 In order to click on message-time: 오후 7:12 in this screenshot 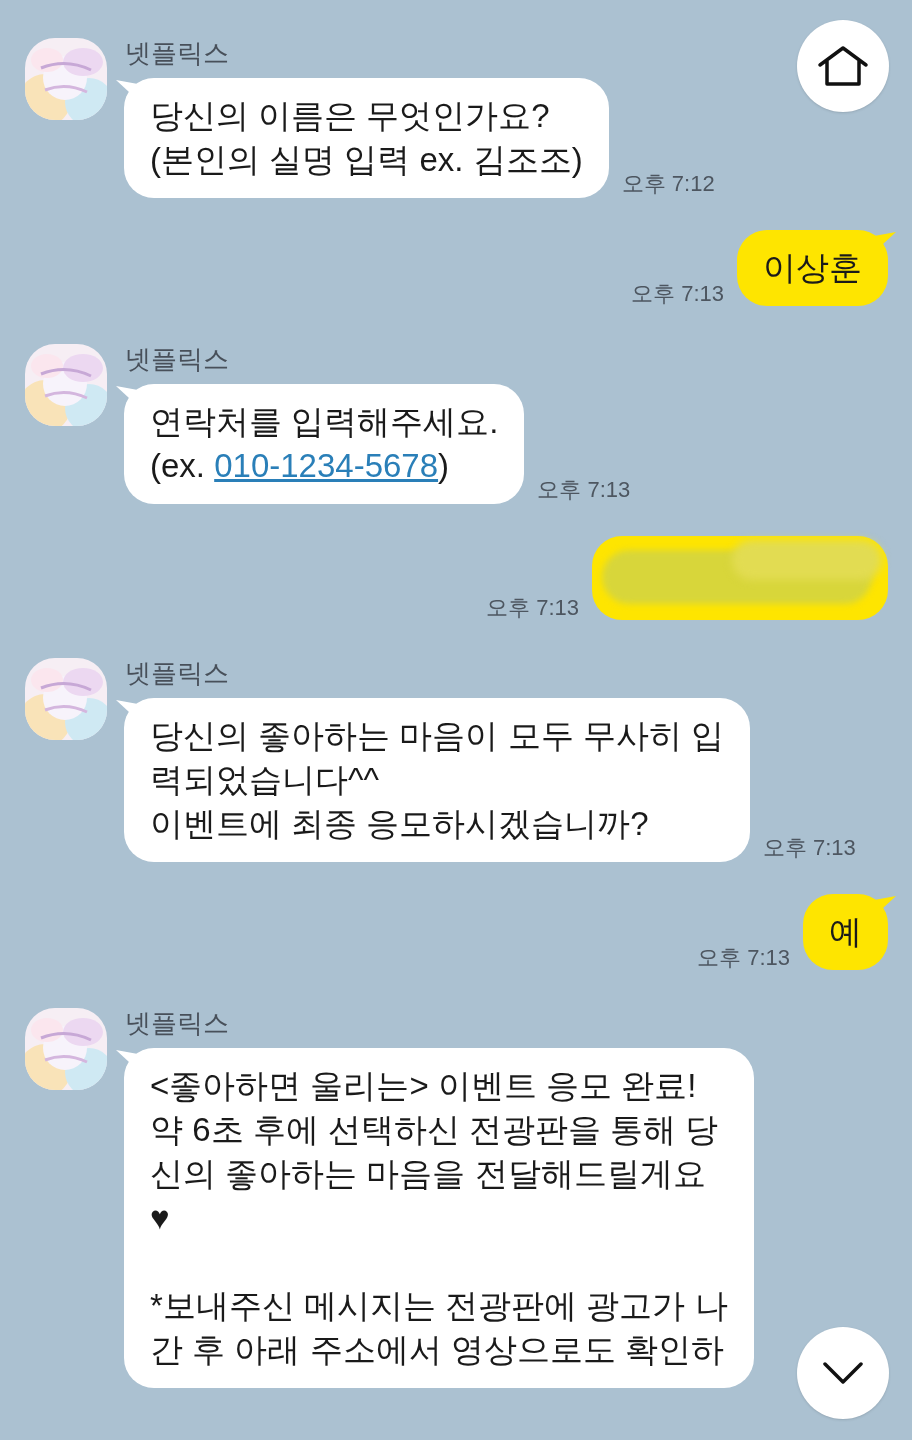, I will do `click(668, 184)`.